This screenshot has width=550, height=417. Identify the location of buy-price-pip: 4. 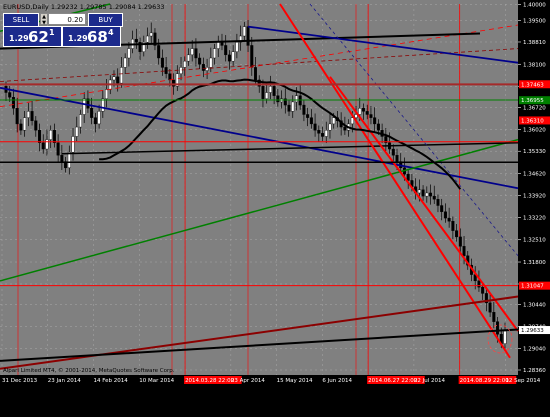
(111, 32).